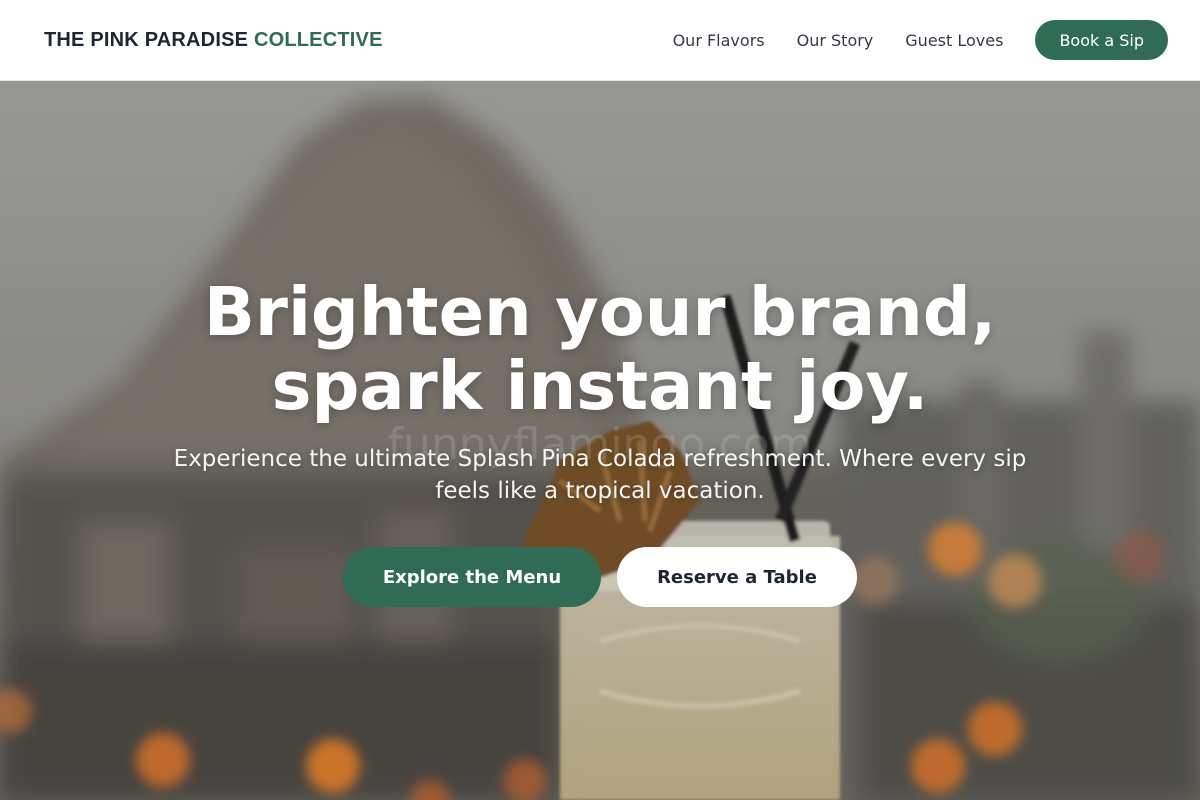  Describe the element at coordinates (1101, 40) in the screenshot. I see `book-a-sip-button: Book a Sip` at that location.